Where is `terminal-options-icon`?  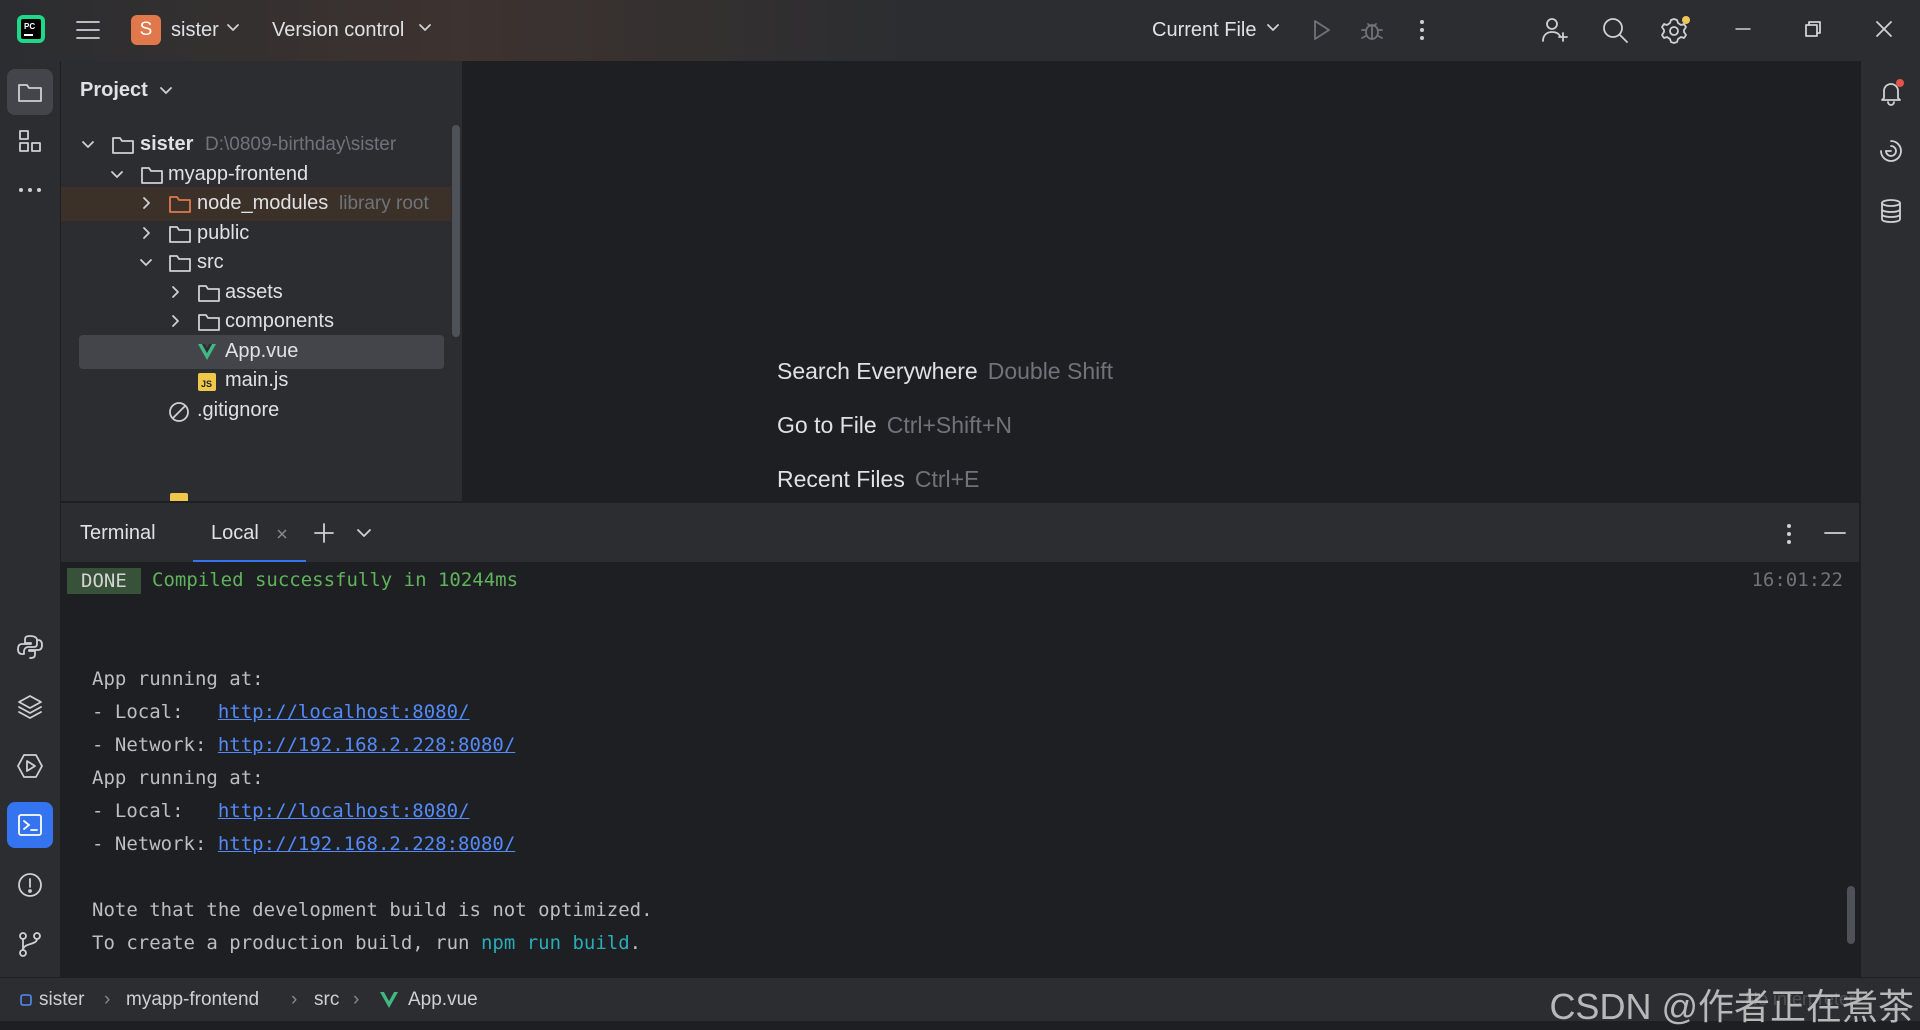 terminal-options-icon is located at coordinates (1789, 534).